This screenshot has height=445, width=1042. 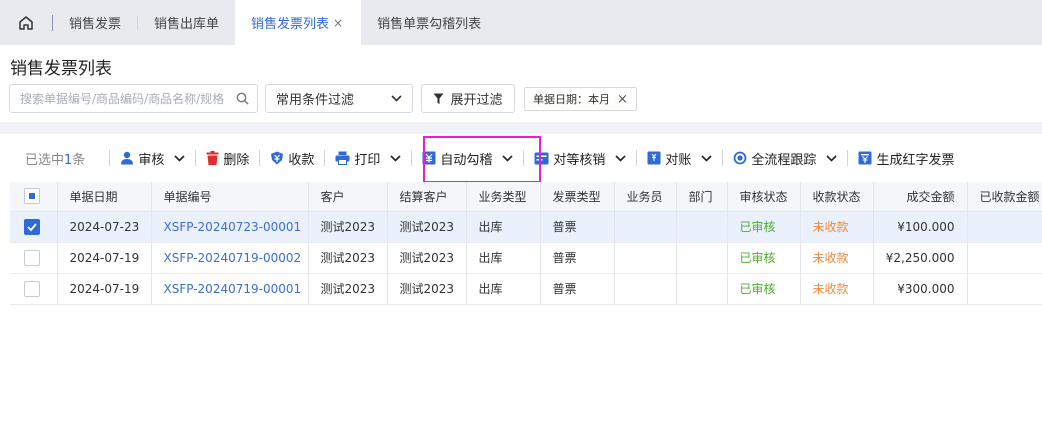 I want to click on user-icon, so click(x=127, y=158).